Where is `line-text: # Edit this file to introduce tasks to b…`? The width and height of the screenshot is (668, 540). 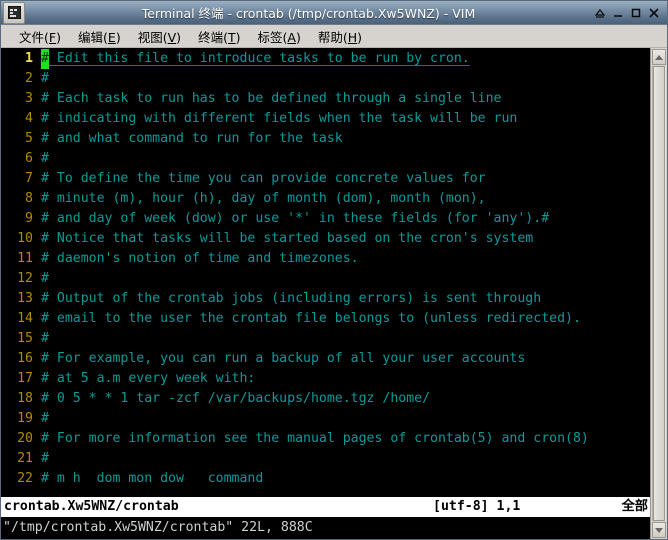 line-text: # Edit this file to introduce tasks to b… is located at coordinates (251, 59).